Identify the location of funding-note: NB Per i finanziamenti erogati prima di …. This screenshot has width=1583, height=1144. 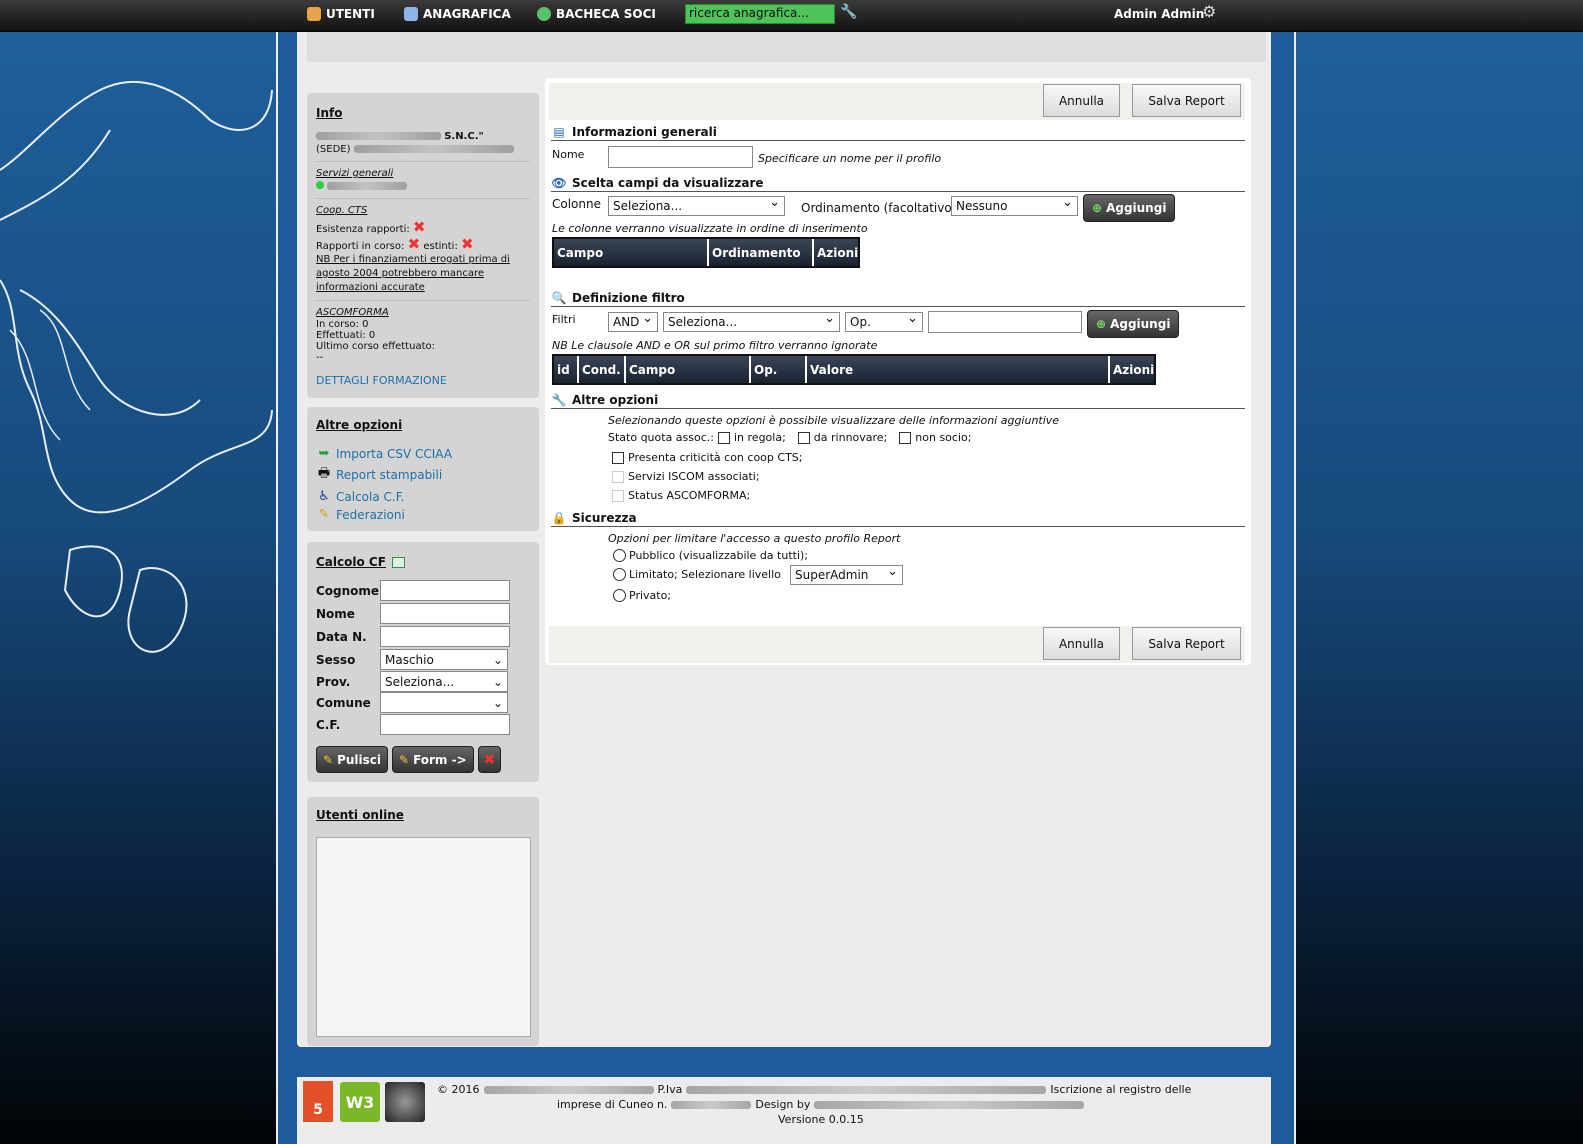
(423, 274).